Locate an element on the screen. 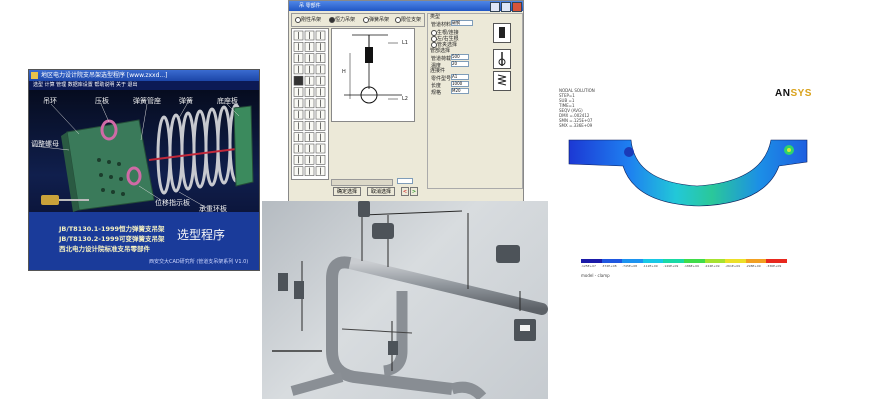  spring-icon is located at coordinates (502, 80).